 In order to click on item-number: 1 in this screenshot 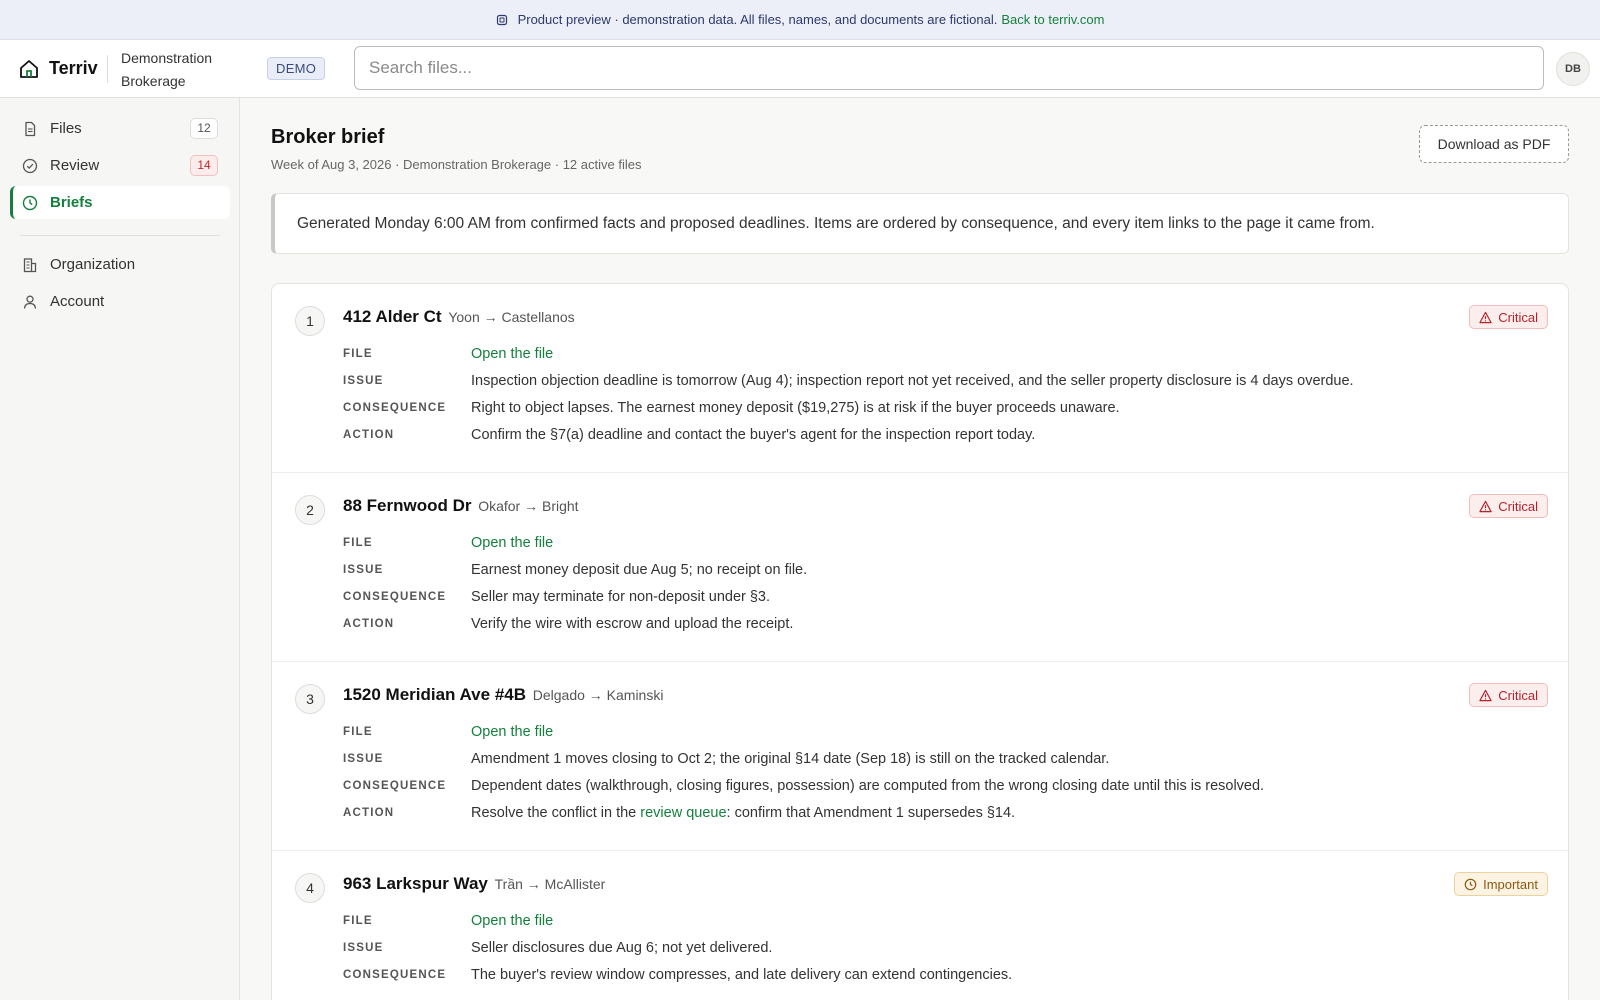, I will do `click(310, 321)`.